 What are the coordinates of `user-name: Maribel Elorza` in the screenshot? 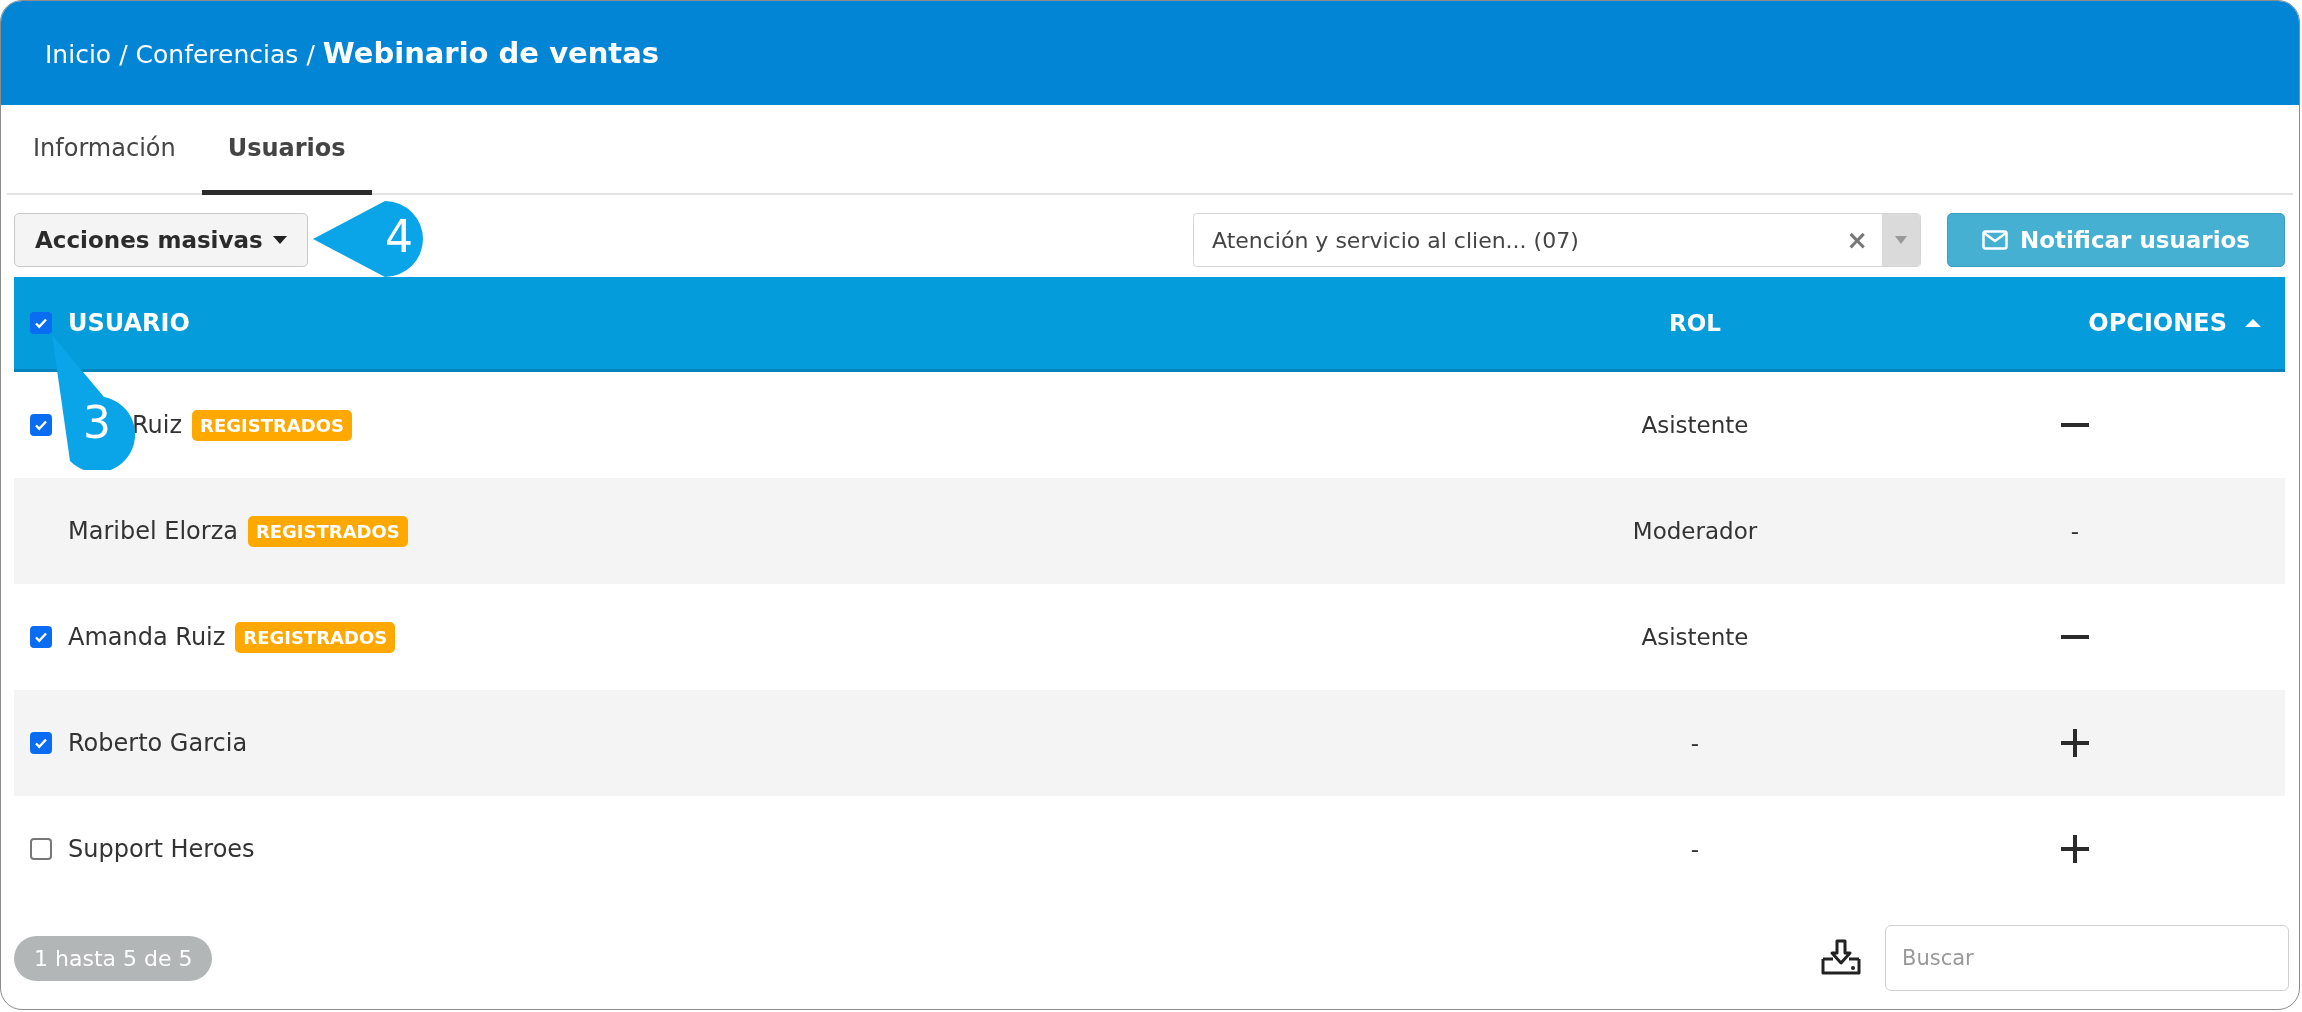 It's located at (153, 531).